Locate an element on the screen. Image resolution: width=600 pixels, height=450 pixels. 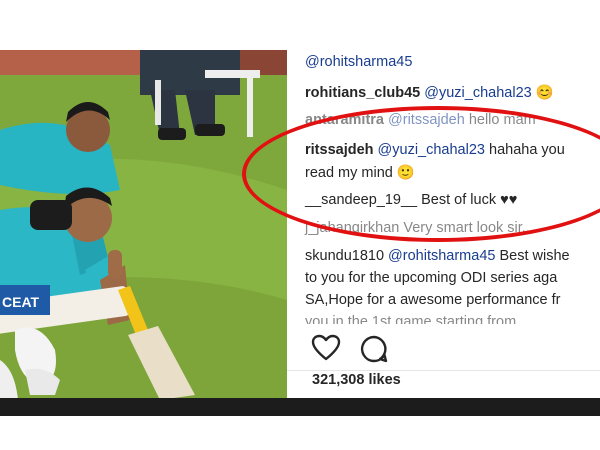
comment-text: Best wishe is located at coordinates (534, 256).